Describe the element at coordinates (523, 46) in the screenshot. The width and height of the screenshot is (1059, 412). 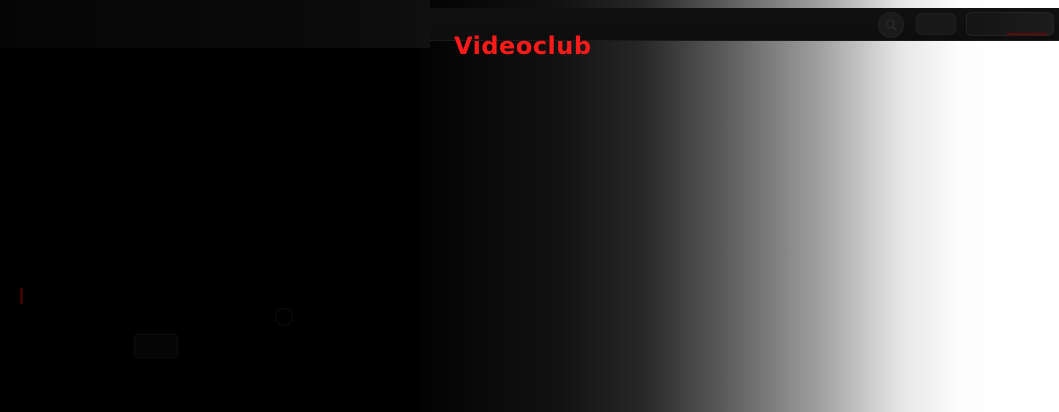
I see `site-logo: Videoclub` at that location.